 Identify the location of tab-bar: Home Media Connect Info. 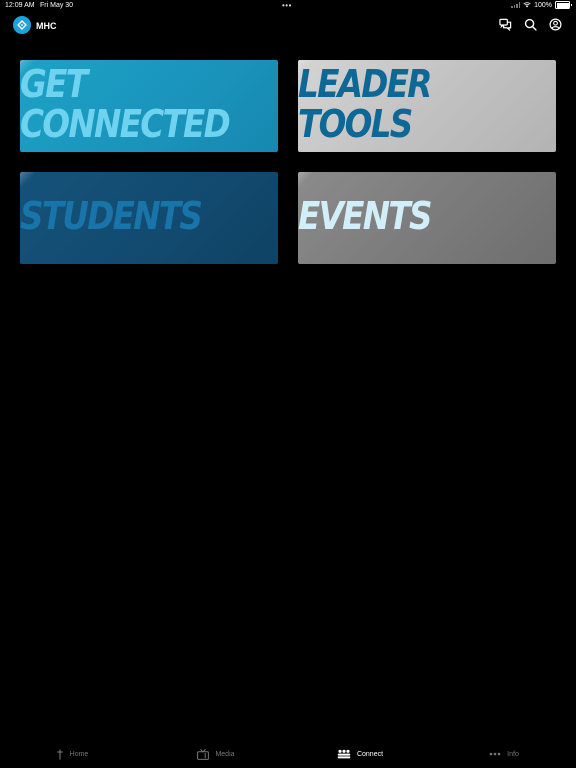
(288, 754).